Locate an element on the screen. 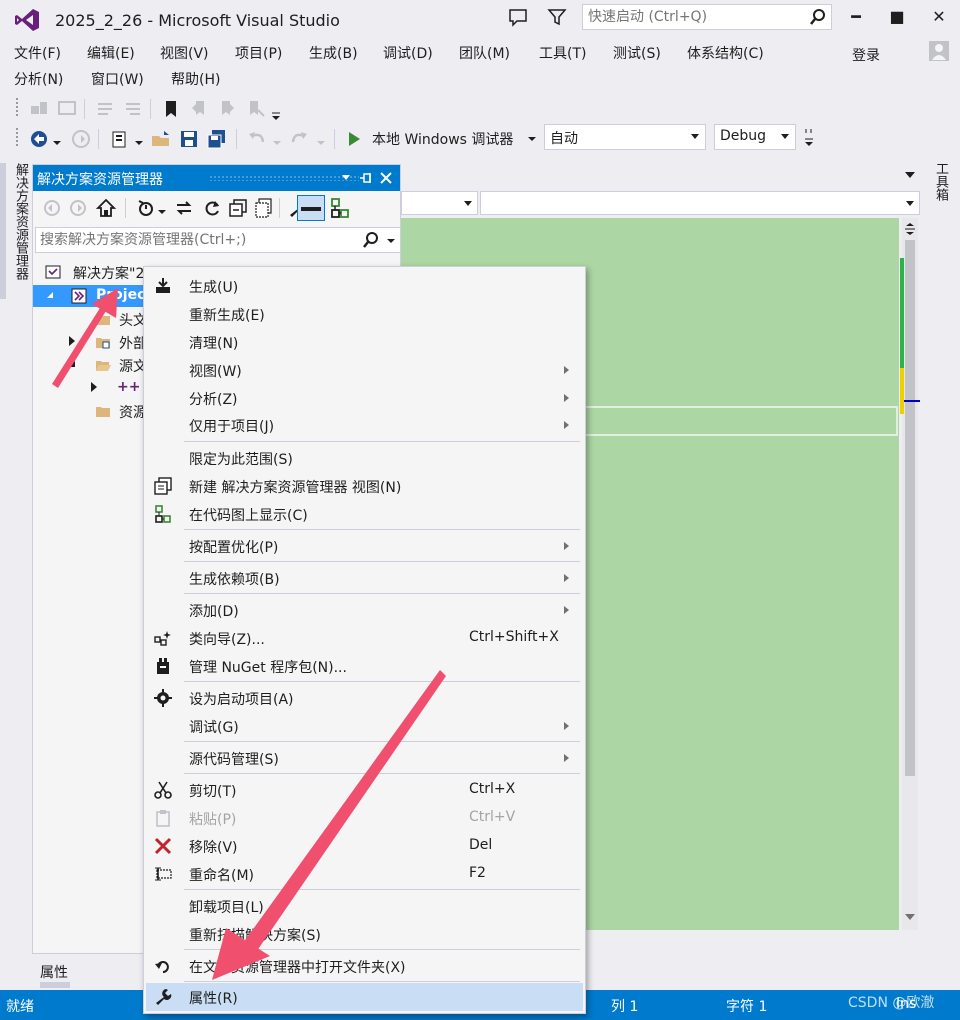  scrollbar-thumb is located at coordinates (910, 508).